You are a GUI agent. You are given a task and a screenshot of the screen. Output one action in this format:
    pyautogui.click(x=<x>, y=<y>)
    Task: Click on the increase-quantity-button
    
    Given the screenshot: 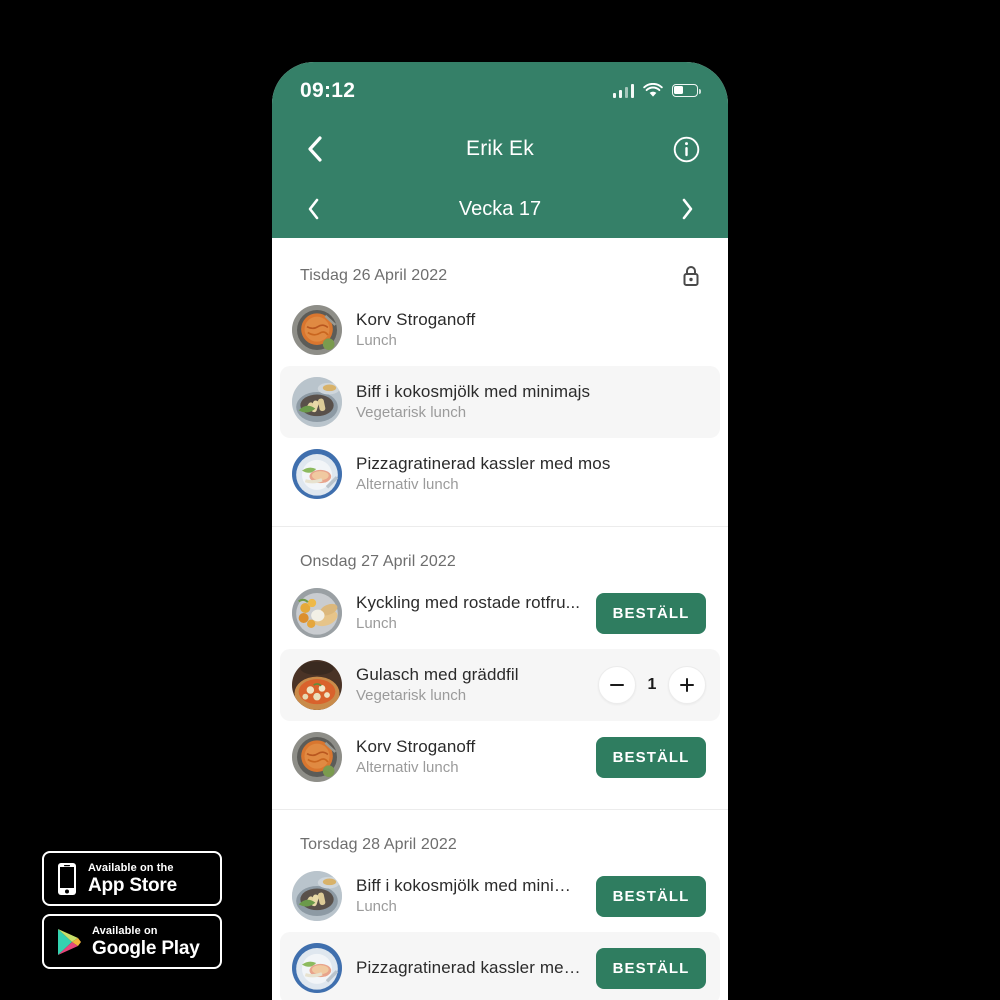 What is the action you would take?
    pyautogui.click(x=687, y=685)
    